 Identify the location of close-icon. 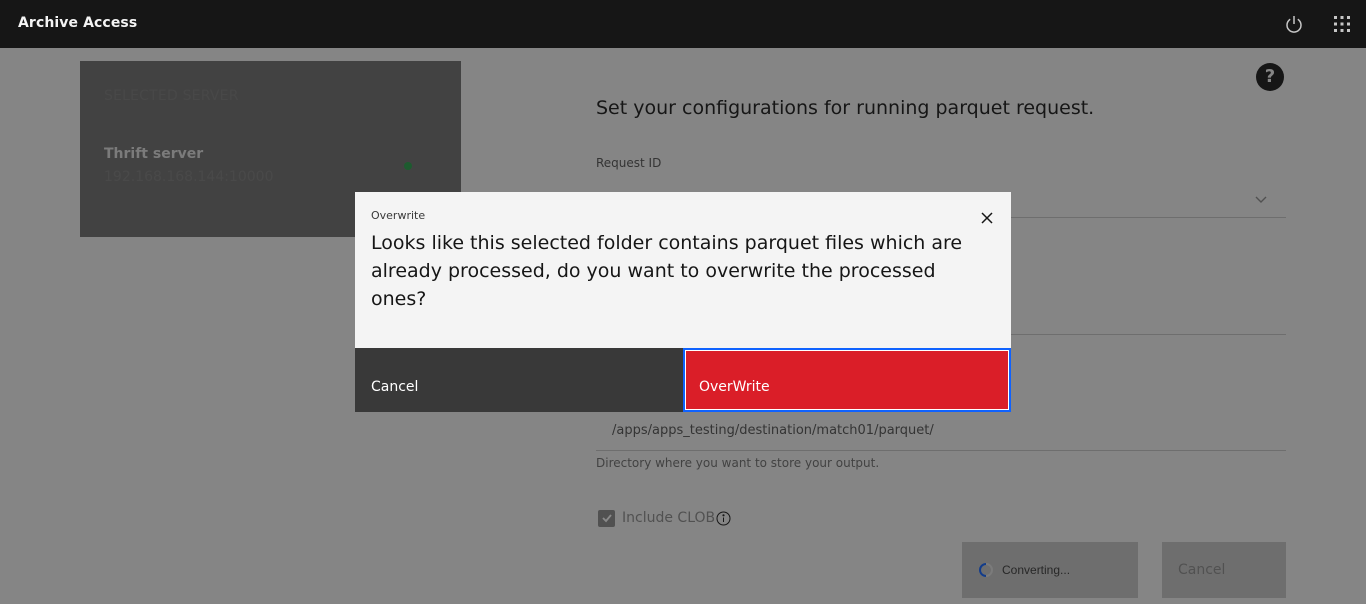
(987, 218).